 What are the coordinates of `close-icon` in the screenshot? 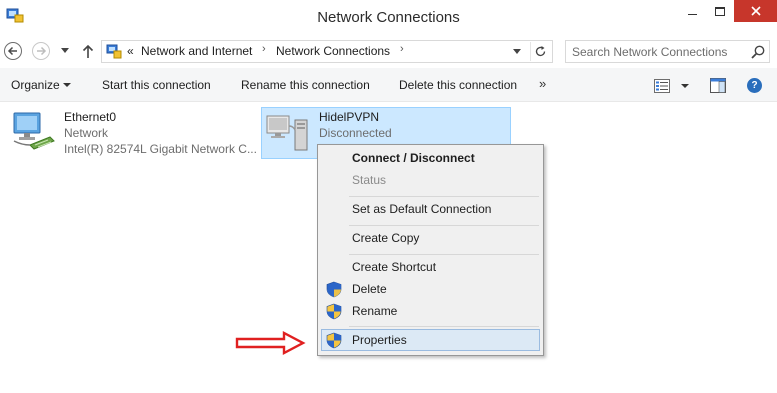 It's located at (755, 11).